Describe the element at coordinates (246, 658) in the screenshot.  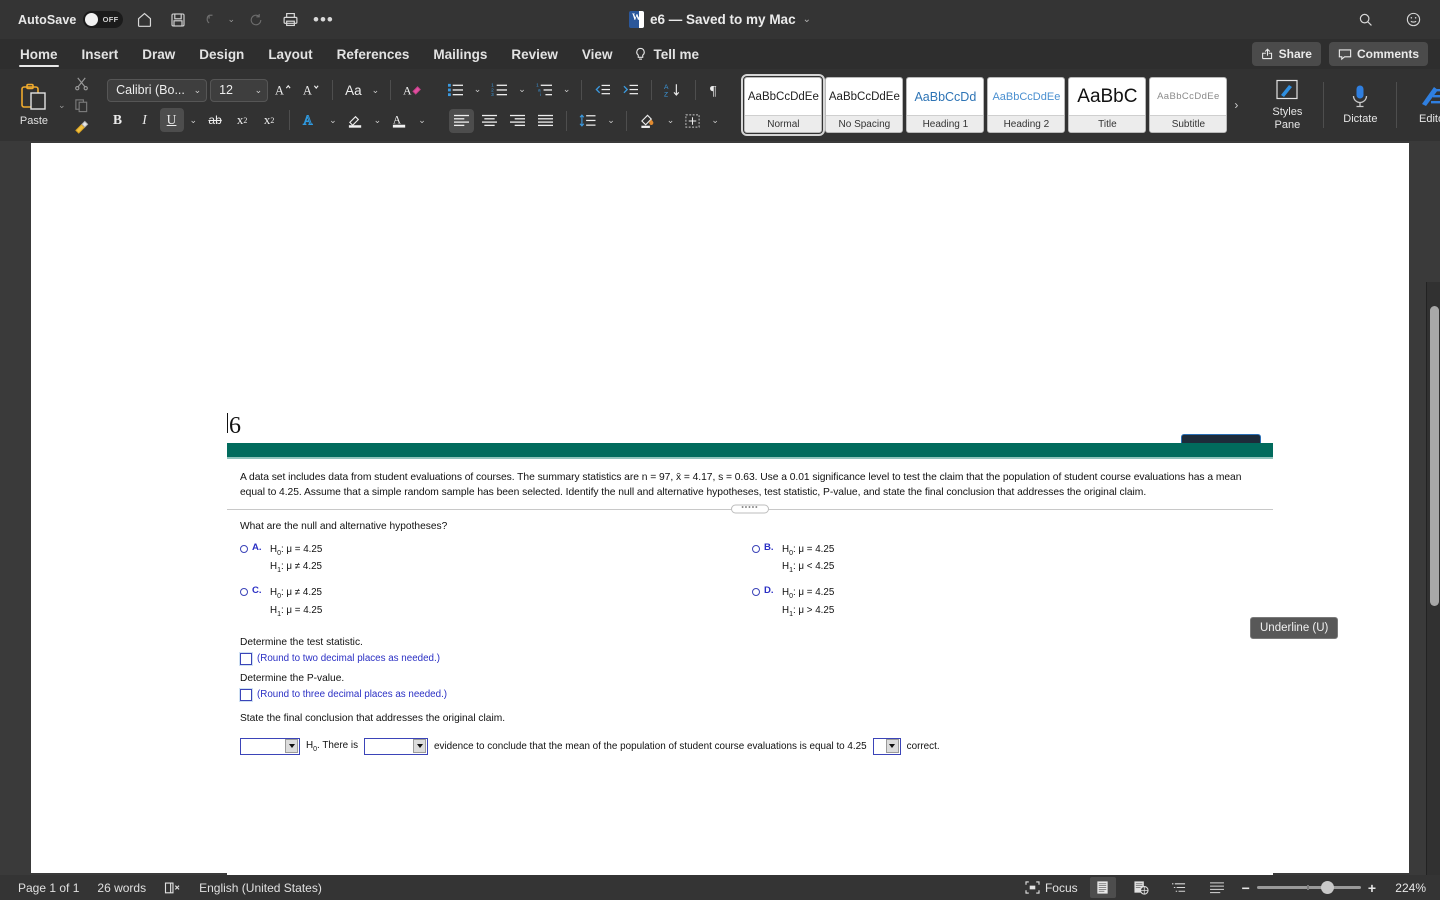
I see `test-statistic-input` at that location.